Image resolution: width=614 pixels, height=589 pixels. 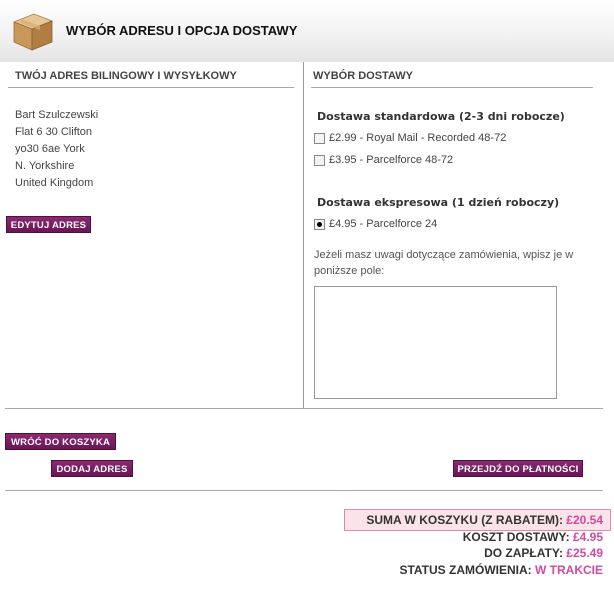 What do you see at coordinates (465, 570) in the screenshot?
I see `order-status-label: STATUS ZAMÓWIENIA:` at bounding box center [465, 570].